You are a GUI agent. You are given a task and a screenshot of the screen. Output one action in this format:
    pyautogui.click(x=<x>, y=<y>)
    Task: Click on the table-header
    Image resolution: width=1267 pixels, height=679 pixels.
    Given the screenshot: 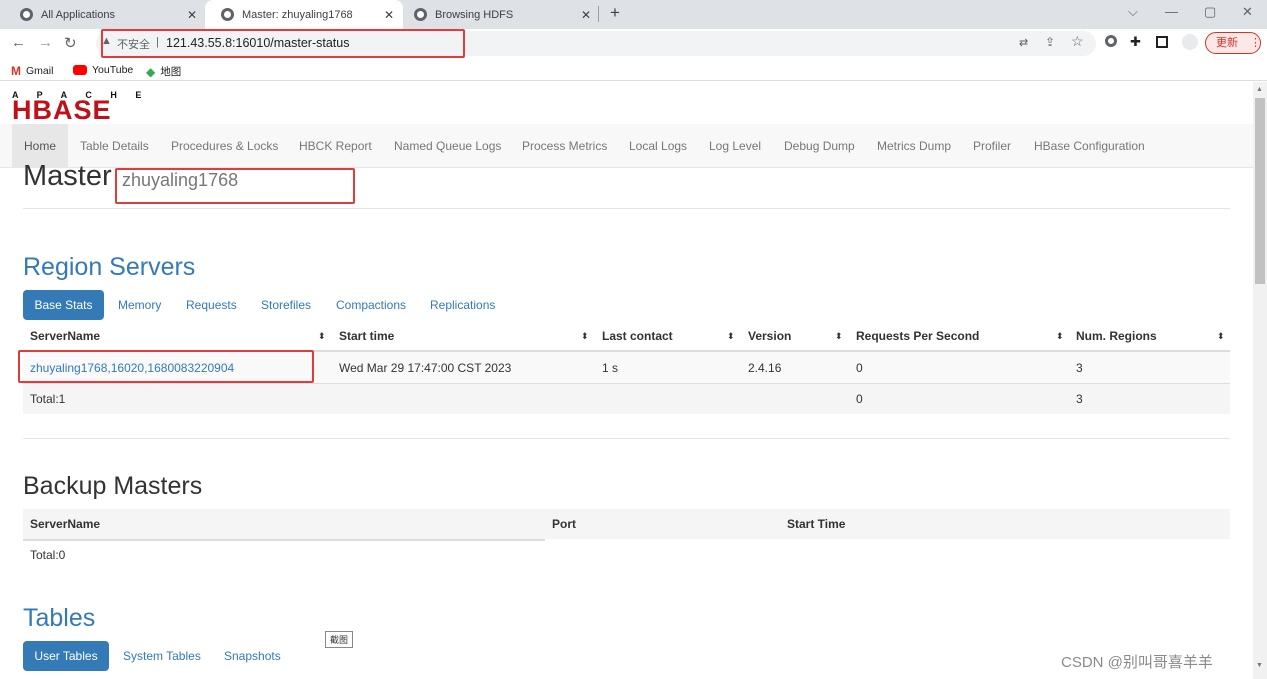 What is the action you would take?
    pyautogui.click(x=626, y=524)
    